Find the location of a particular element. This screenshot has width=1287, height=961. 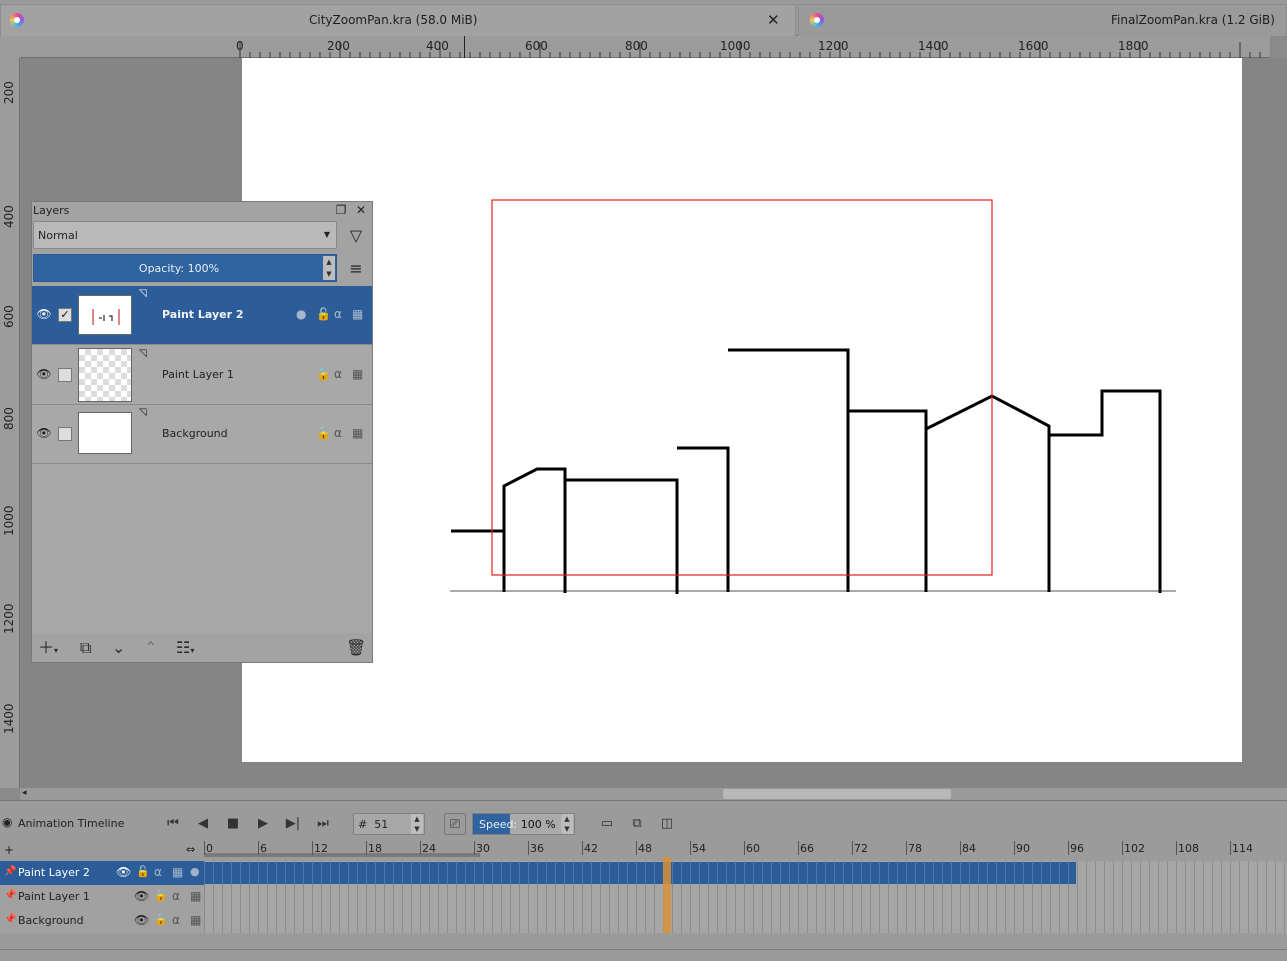

speed-spinner: ▲ ▼ is located at coordinates (567, 824).